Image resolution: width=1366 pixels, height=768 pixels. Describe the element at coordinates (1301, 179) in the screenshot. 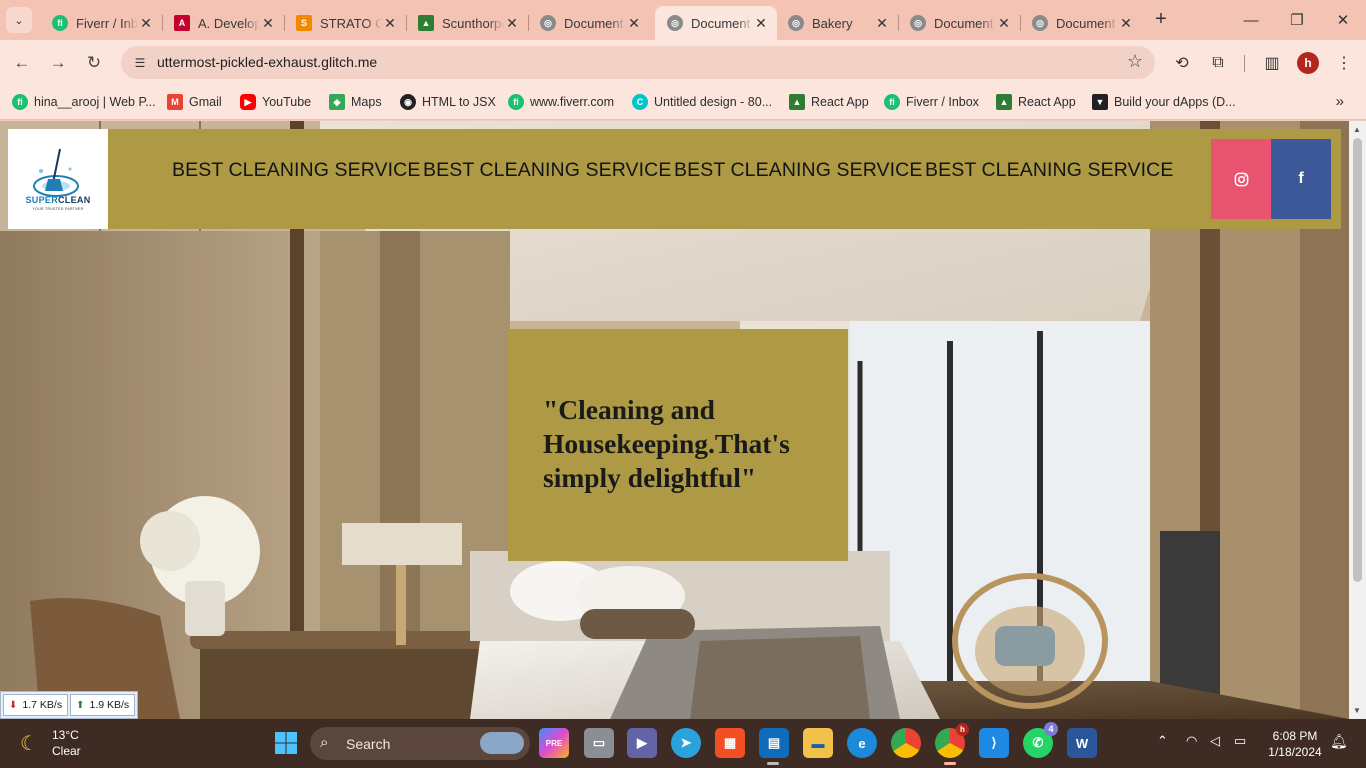

I see `facebook-button: f` at that location.